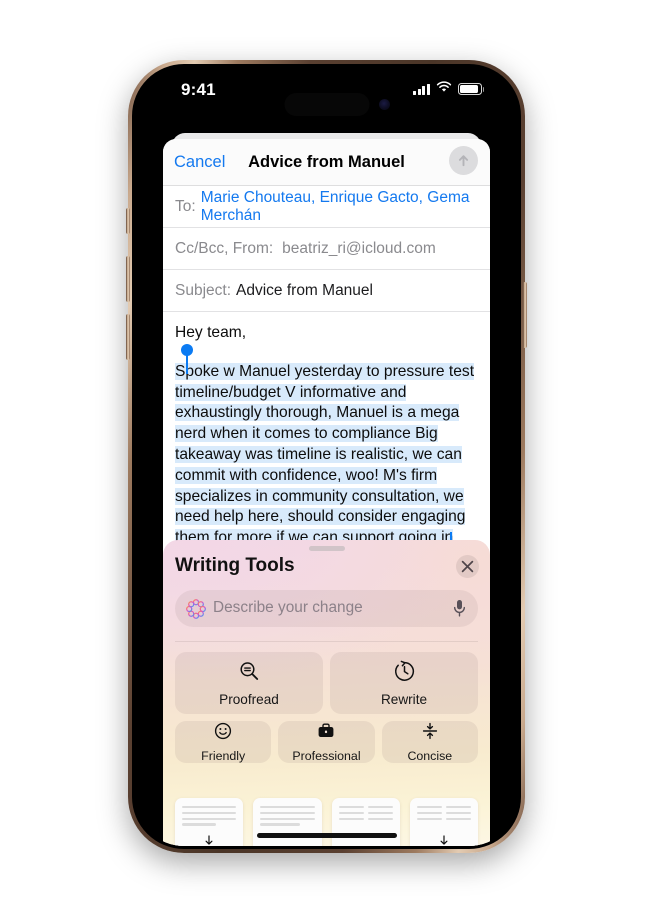 Image resolution: width=653 pixels, height=914 pixels. Describe the element at coordinates (404, 674) in the screenshot. I see `rewrite-clock-arrow-icon` at that location.